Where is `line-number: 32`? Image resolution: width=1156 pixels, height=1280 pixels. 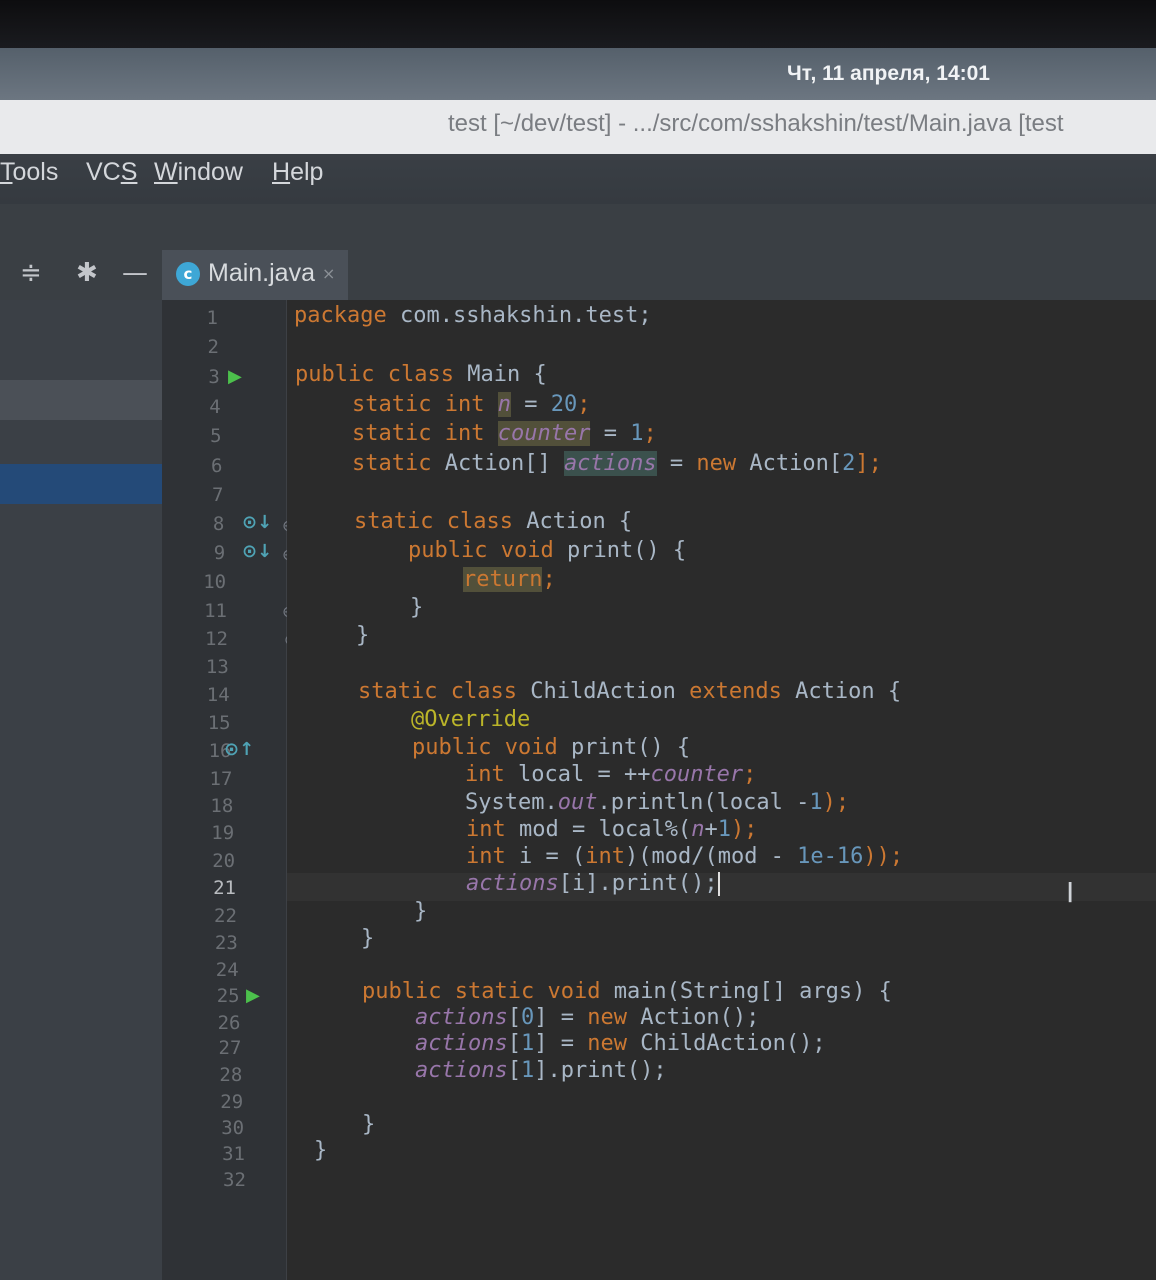
line-number: 32 is located at coordinates (234, 1180).